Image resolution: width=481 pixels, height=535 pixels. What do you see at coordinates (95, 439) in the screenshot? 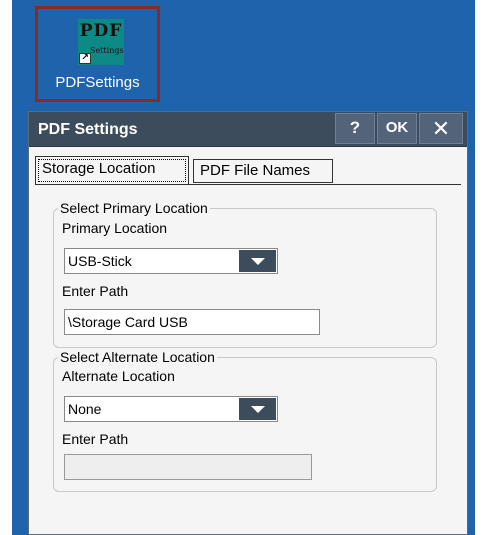
I see `alternate-path-label: Enter Path` at bounding box center [95, 439].